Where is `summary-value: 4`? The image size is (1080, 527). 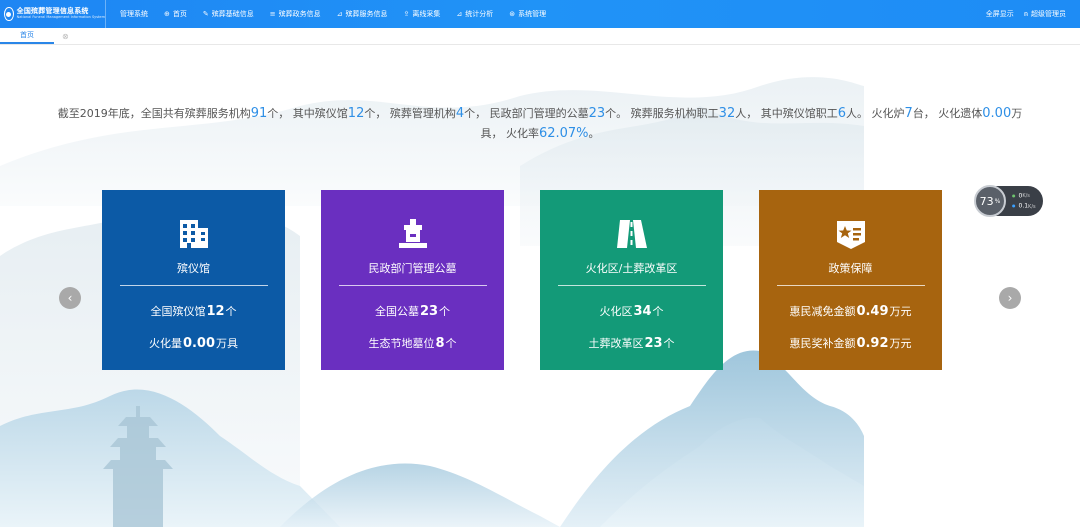 summary-value: 4 is located at coordinates (460, 113).